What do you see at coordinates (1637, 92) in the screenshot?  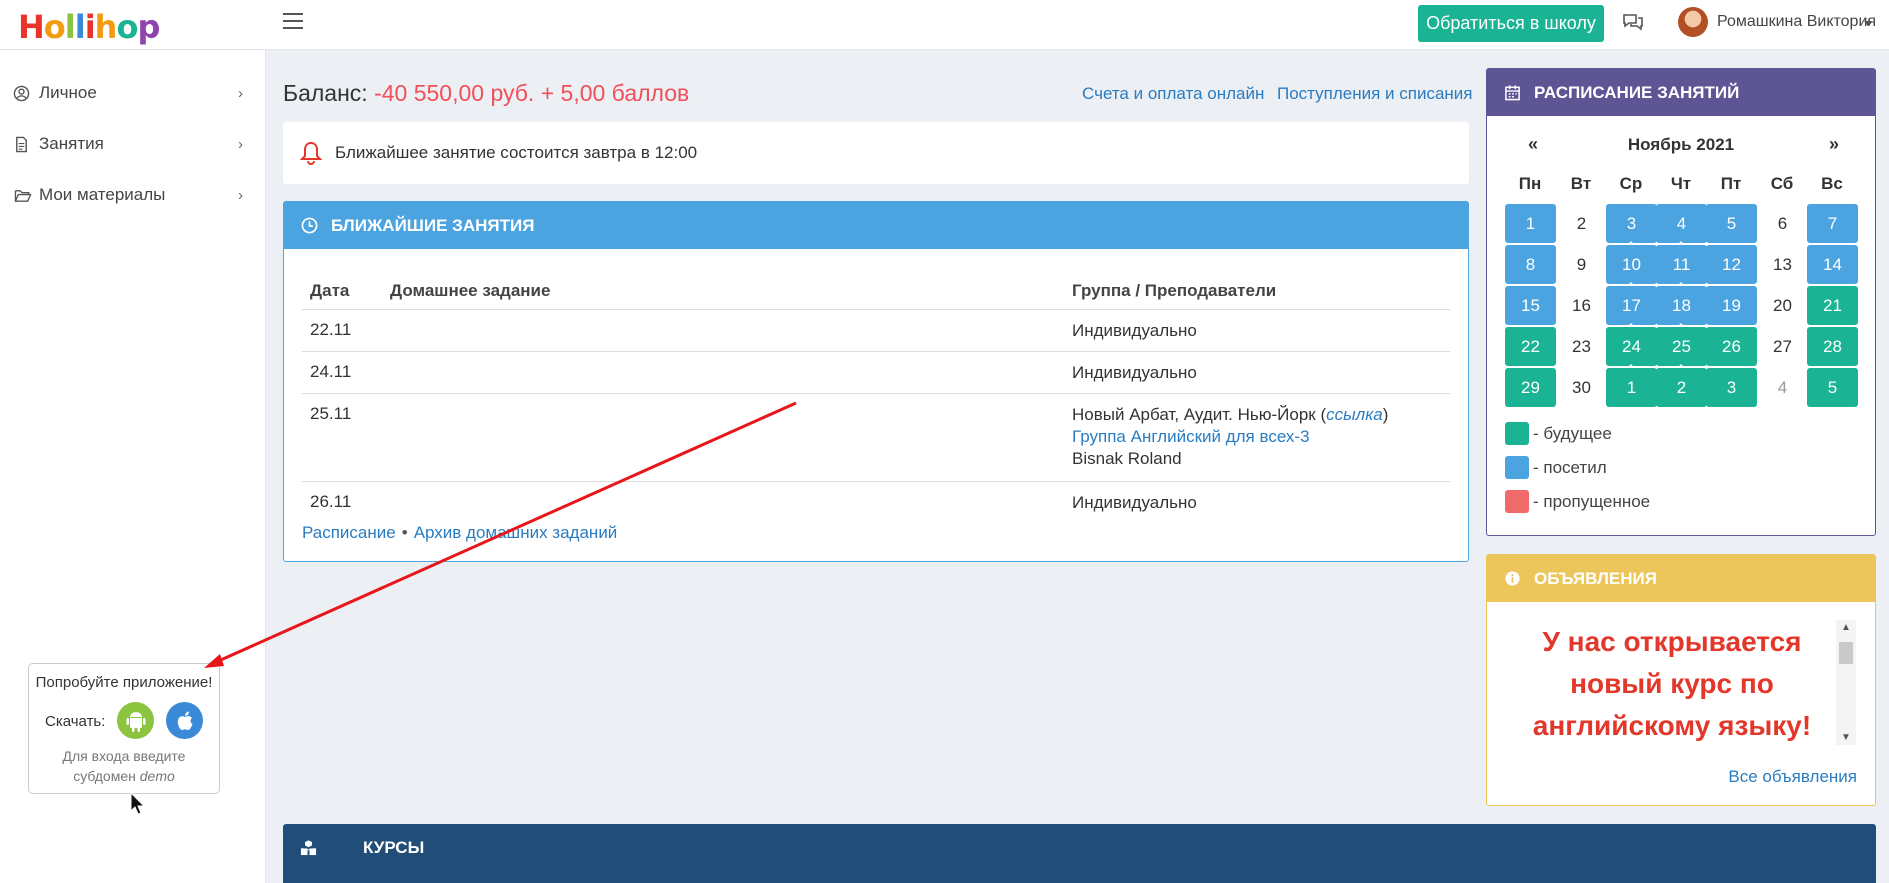 I see `panel-title: РАСПИСАНИЕ ЗАНЯТИЙ` at bounding box center [1637, 92].